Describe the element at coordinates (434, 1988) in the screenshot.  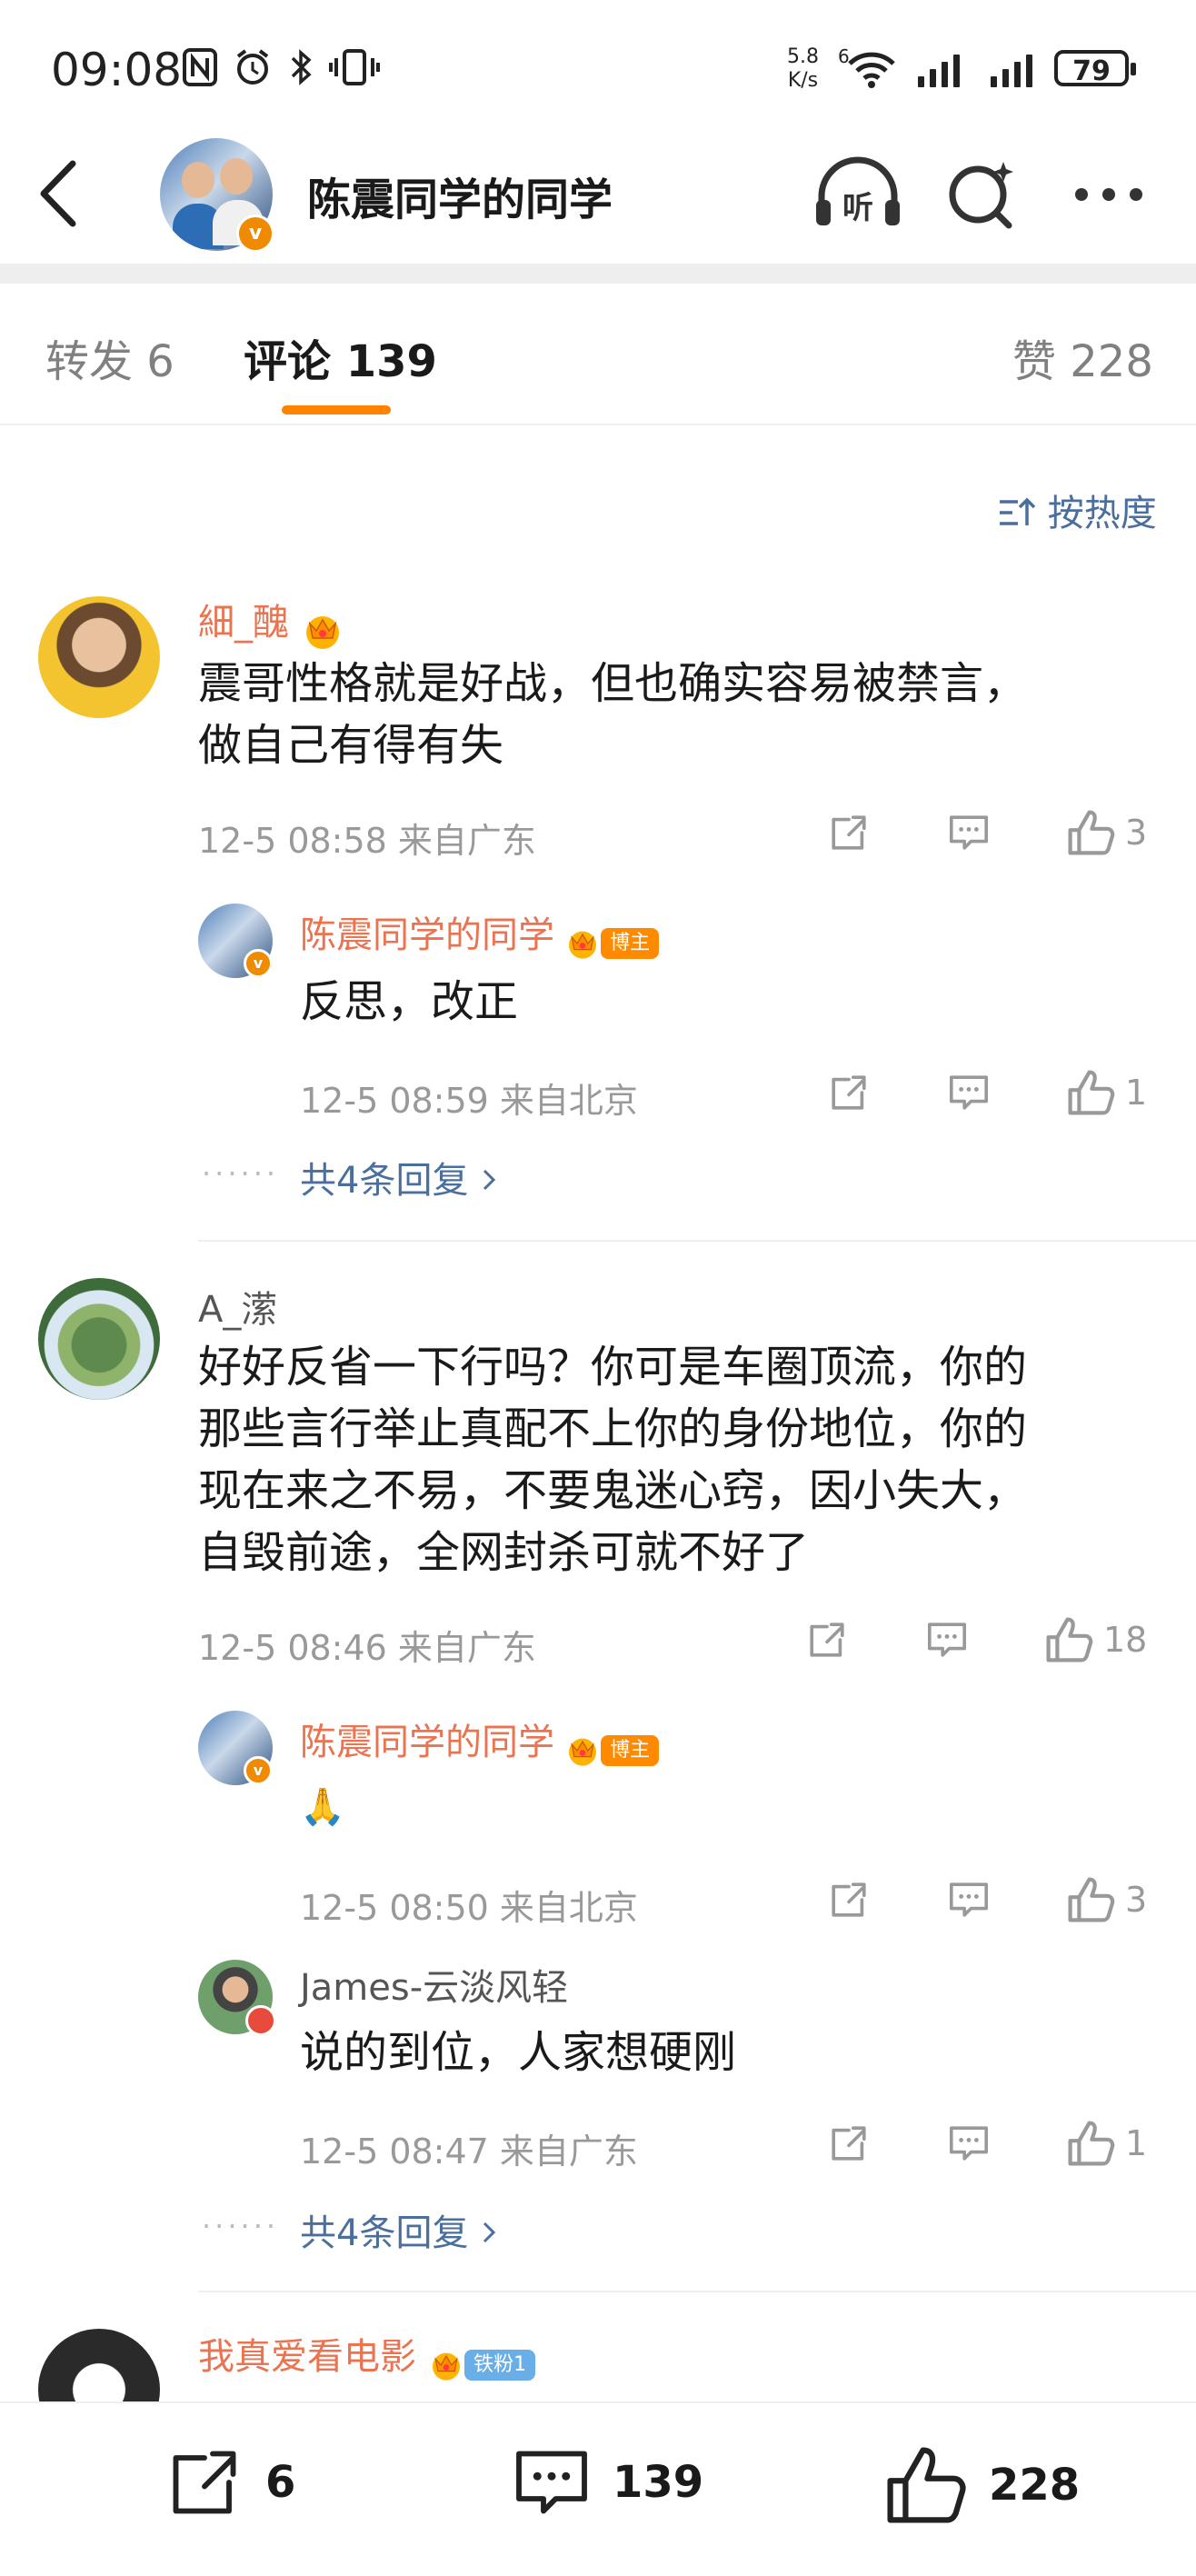
I see `reply-username: James-云淡风轻` at that location.